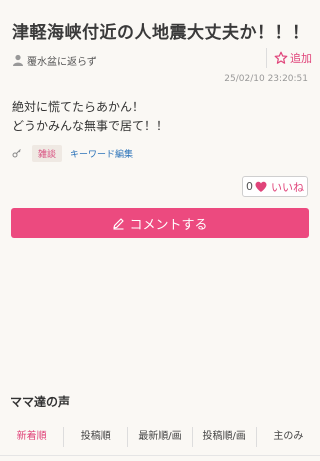 Image resolution: width=320 pixels, height=461 pixels. Describe the element at coordinates (78, 107) in the screenshot. I see `post-body-line: 絶対に慌てたらあかん！` at that location.